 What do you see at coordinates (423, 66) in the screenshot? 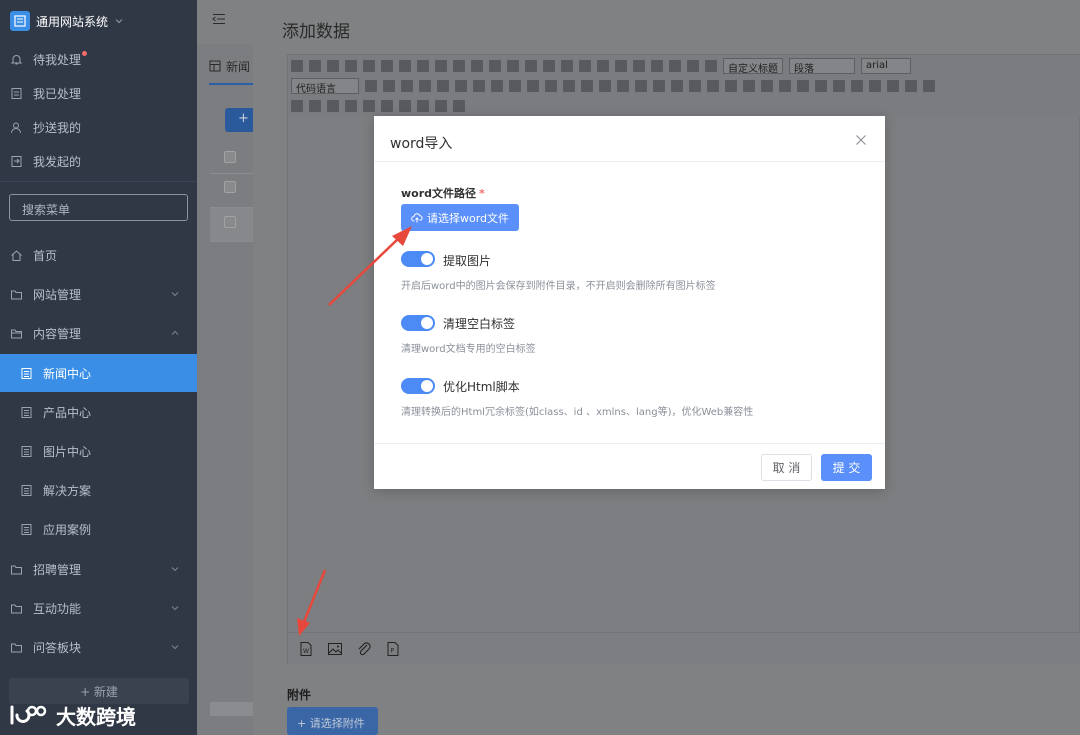
I see `strikethrough-icon` at bounding box center [423, 66].